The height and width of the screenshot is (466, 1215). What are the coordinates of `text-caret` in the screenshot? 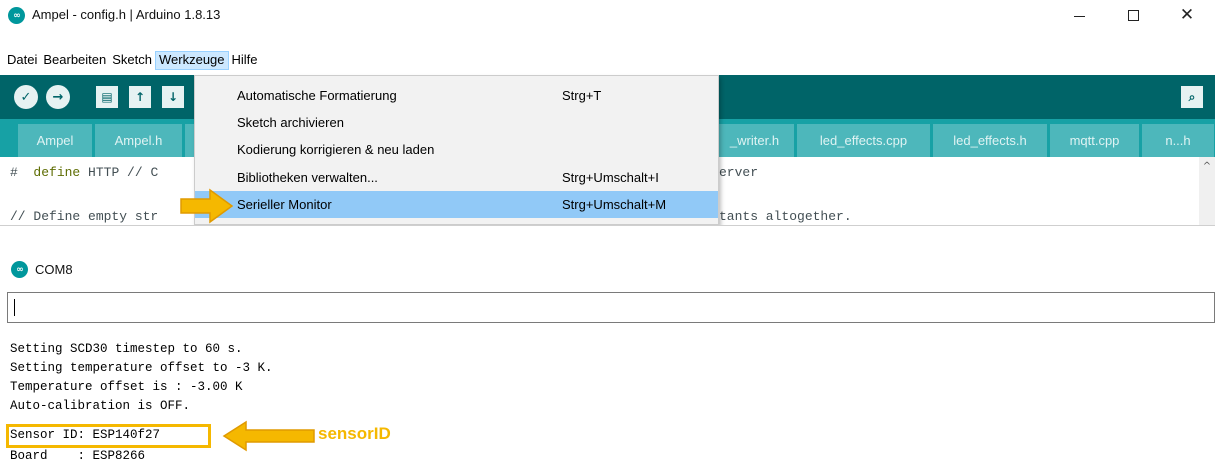 It's located at (14, 307).